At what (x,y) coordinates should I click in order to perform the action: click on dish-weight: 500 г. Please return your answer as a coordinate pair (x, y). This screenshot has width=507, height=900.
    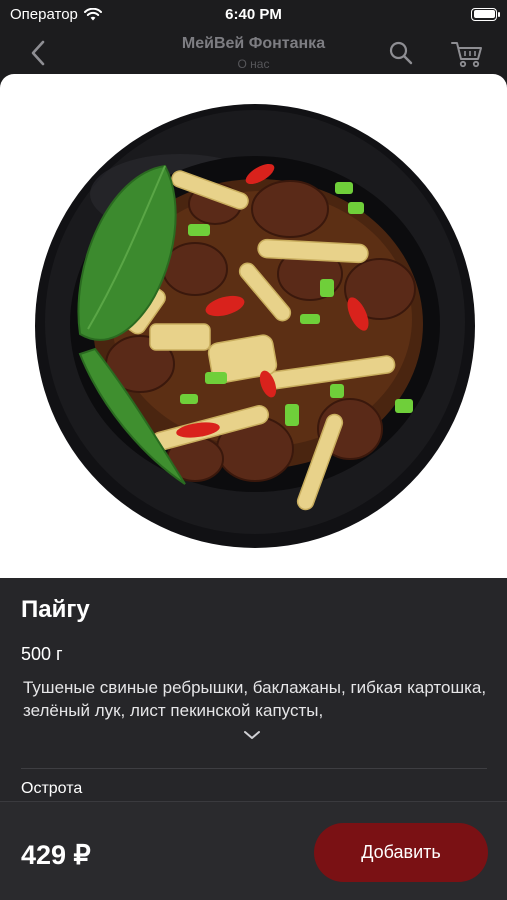
    Looking at the image, I should click on (42, 654).